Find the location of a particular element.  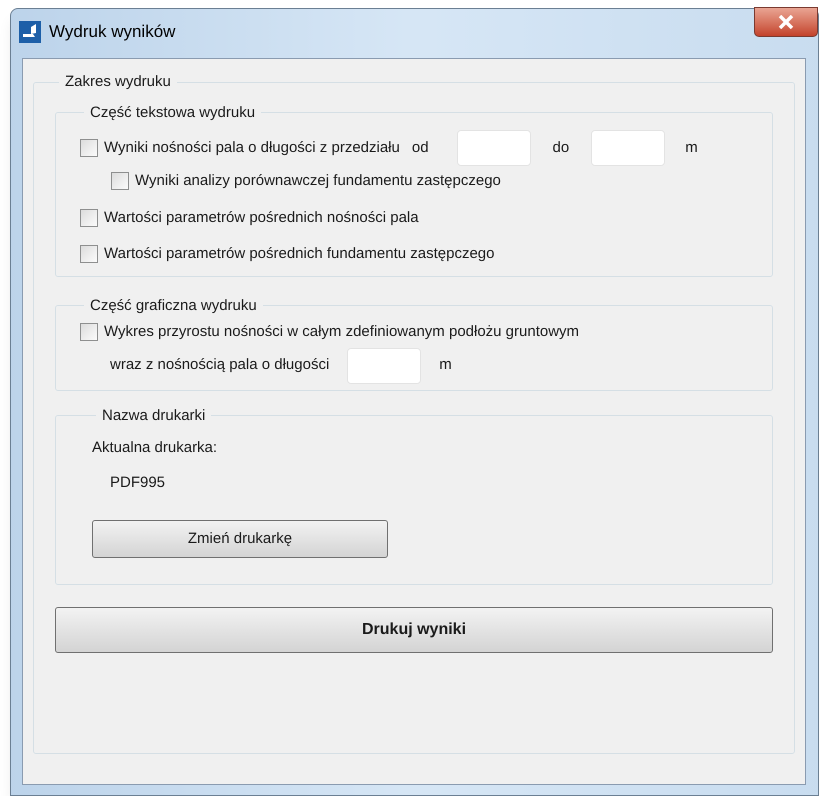

field-label: od is located at coordinates (420, 148).